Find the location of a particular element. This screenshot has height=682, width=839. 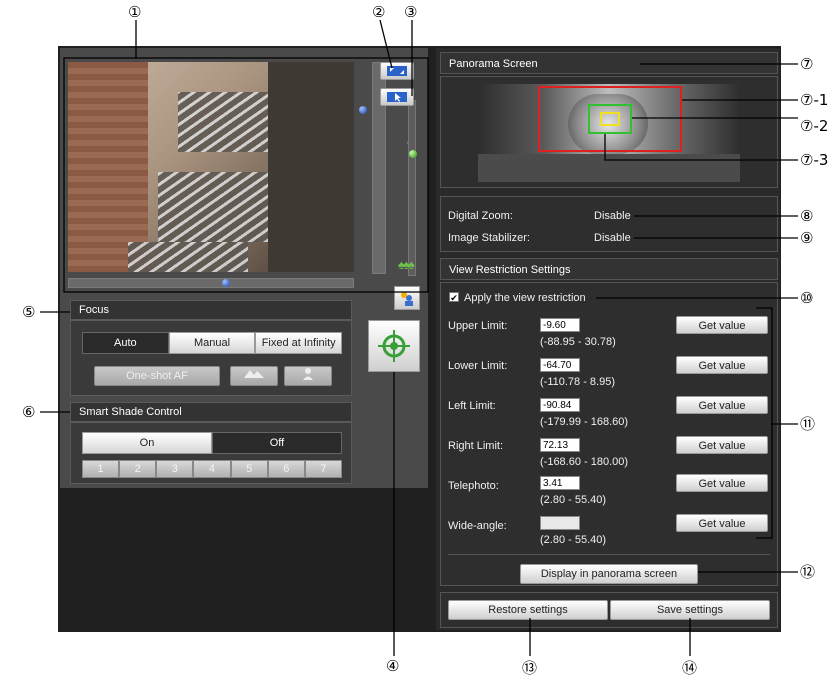

callout-1: ① is located at coordinates (135, 12).